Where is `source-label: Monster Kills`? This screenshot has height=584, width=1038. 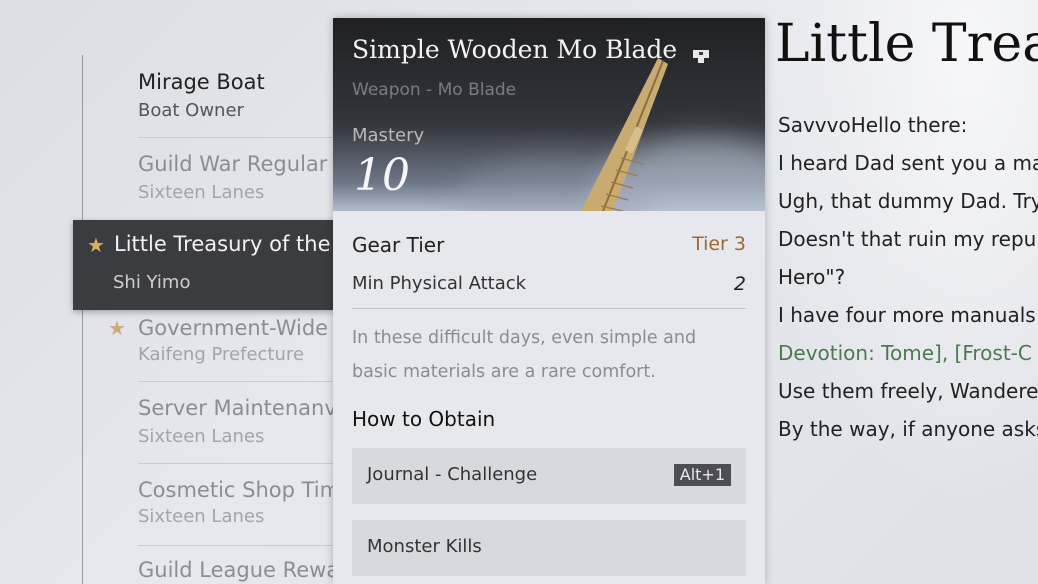
source-label: Monster Kills is located at coordinates (424, 546).